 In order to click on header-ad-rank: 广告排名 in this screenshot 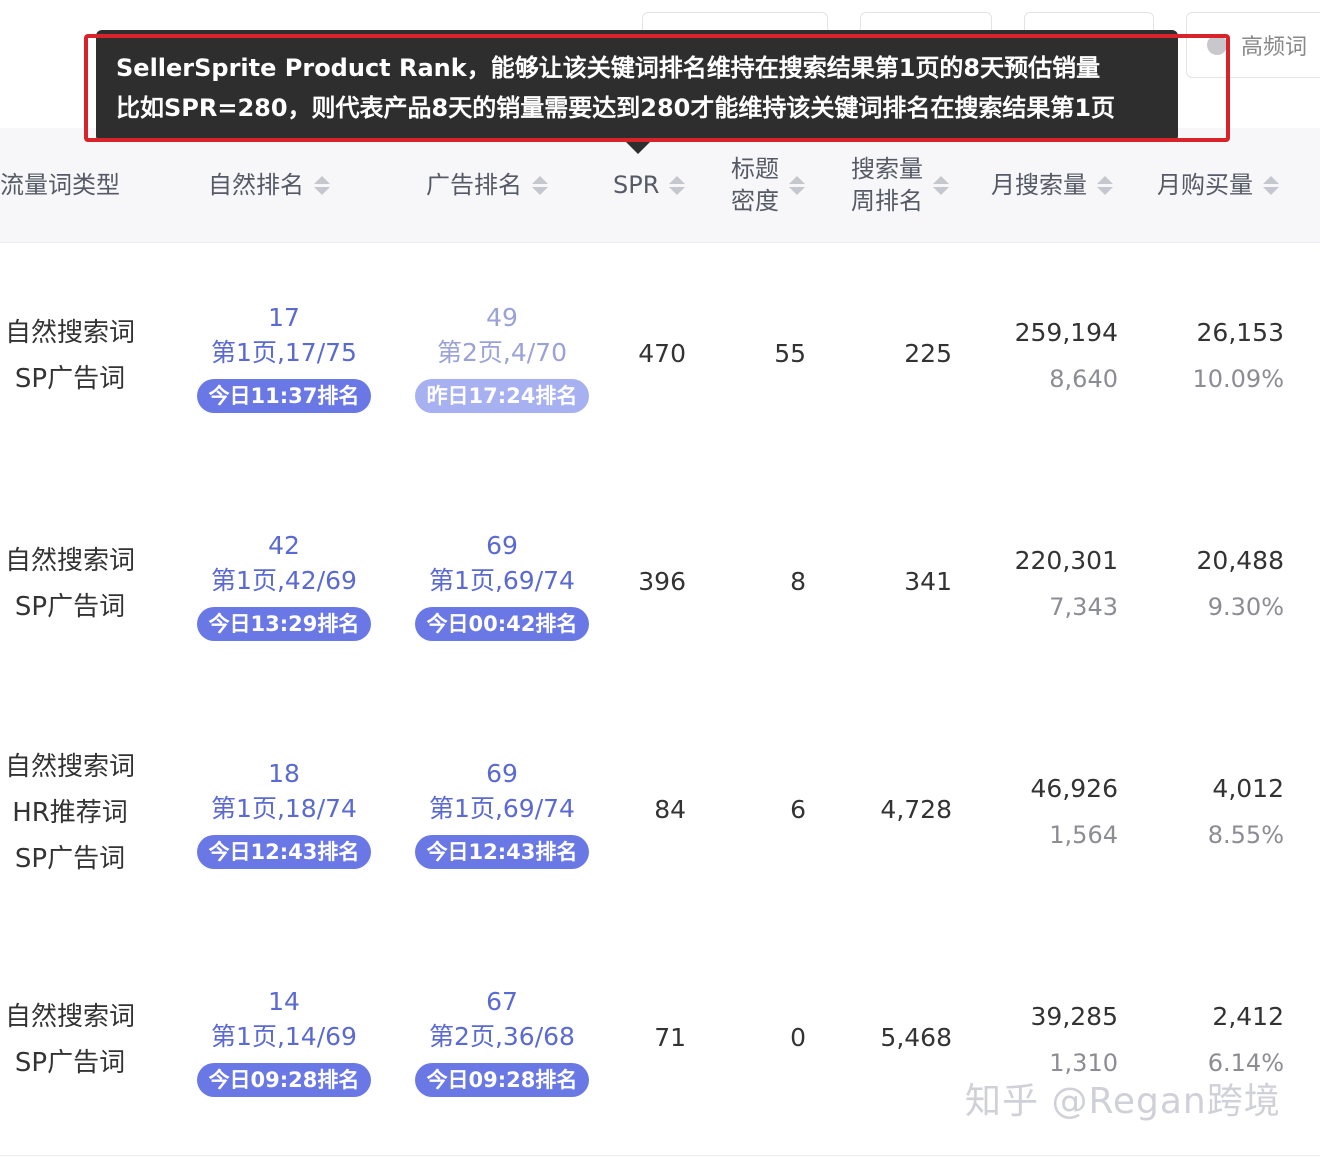, I will do `click(487, 185)`.